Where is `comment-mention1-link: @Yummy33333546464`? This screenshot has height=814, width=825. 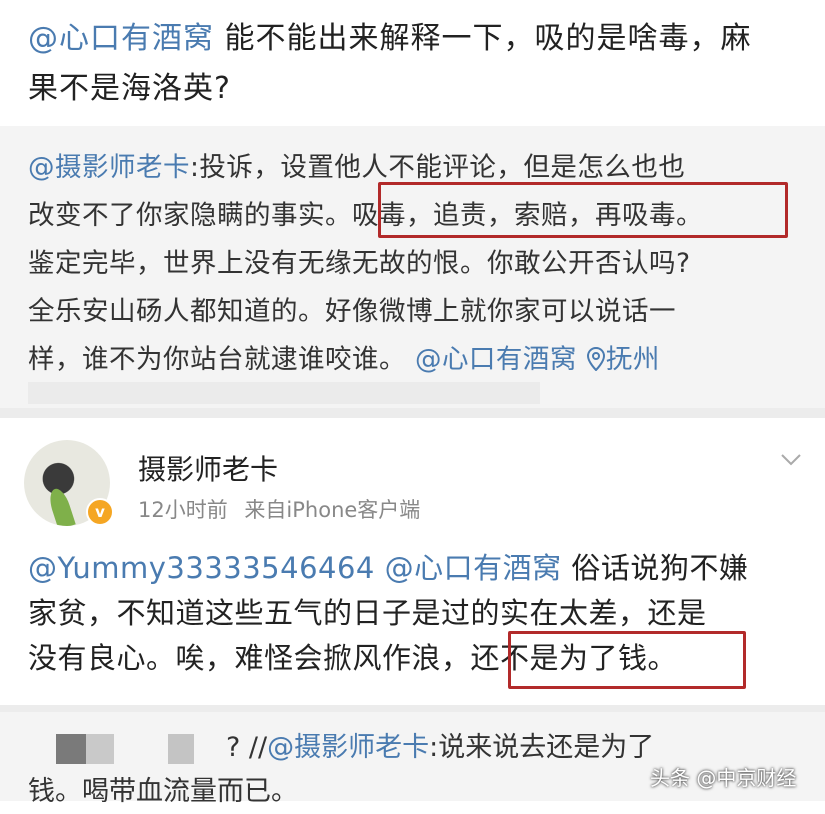
comment-mention1-link: @Yummy33333546464 is located at coordinates (201, 568).